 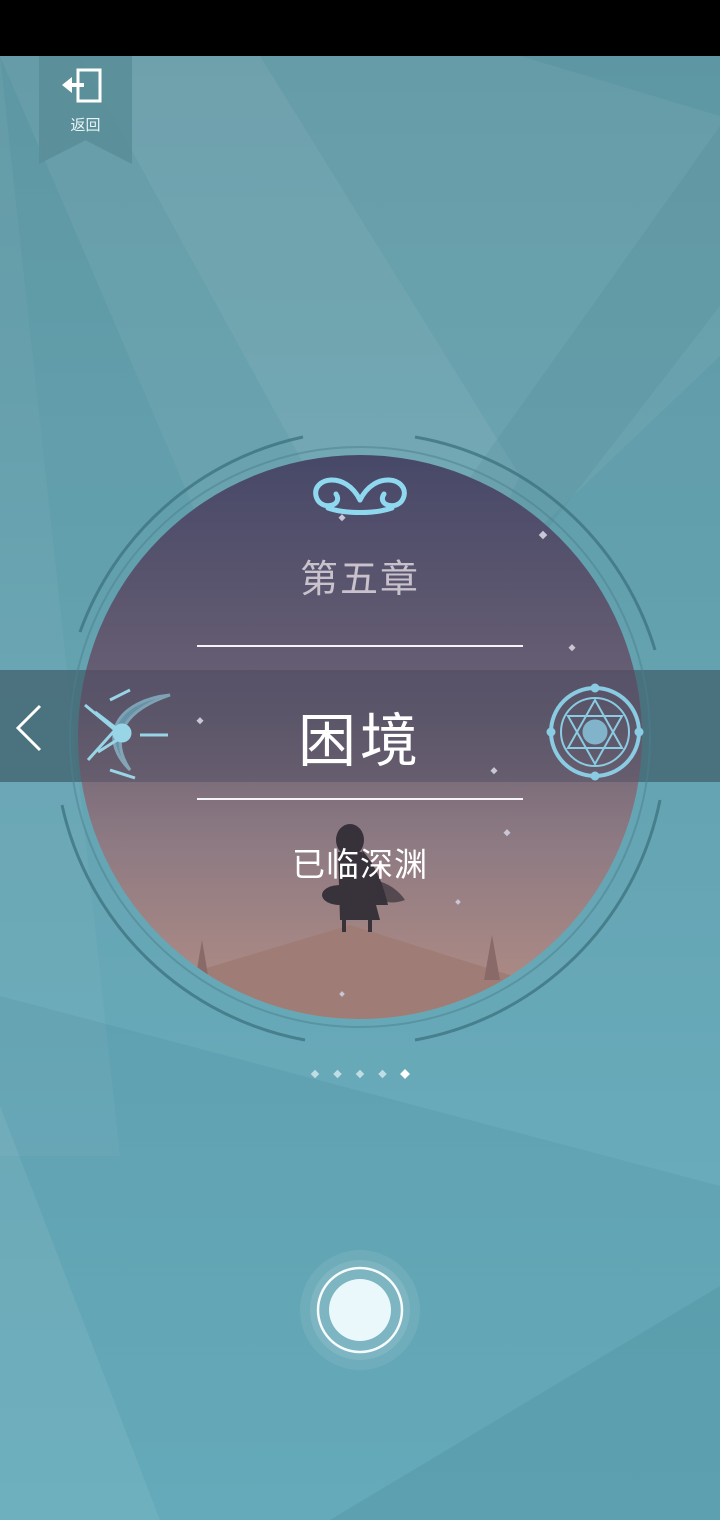 I want to click on divider-bottom, so click(x=360, y=799).